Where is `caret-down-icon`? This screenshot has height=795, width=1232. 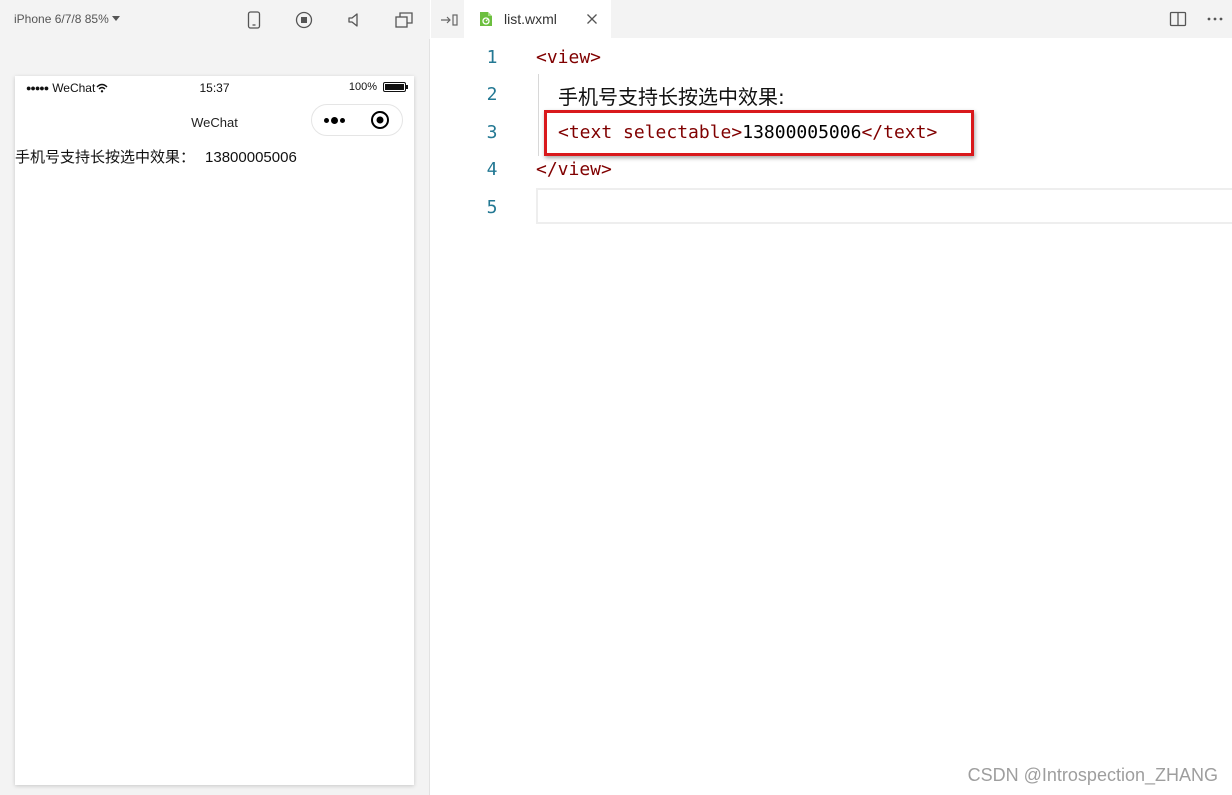
caret-down-icon is located at coordinates (115, 18).